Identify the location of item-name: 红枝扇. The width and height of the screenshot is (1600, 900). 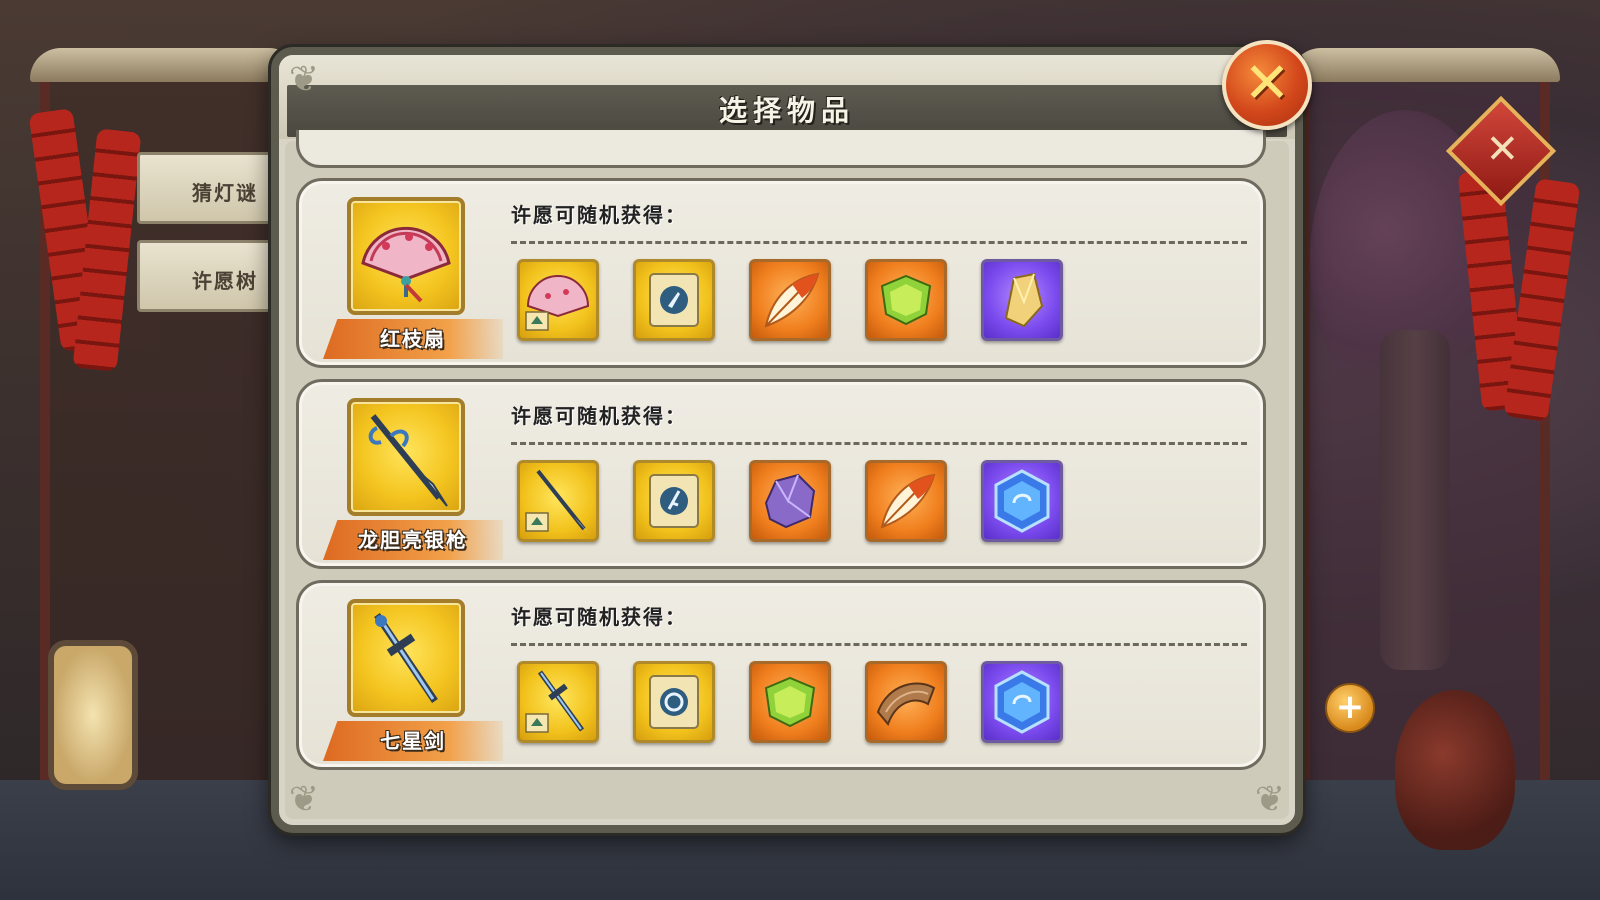
(413, 339).